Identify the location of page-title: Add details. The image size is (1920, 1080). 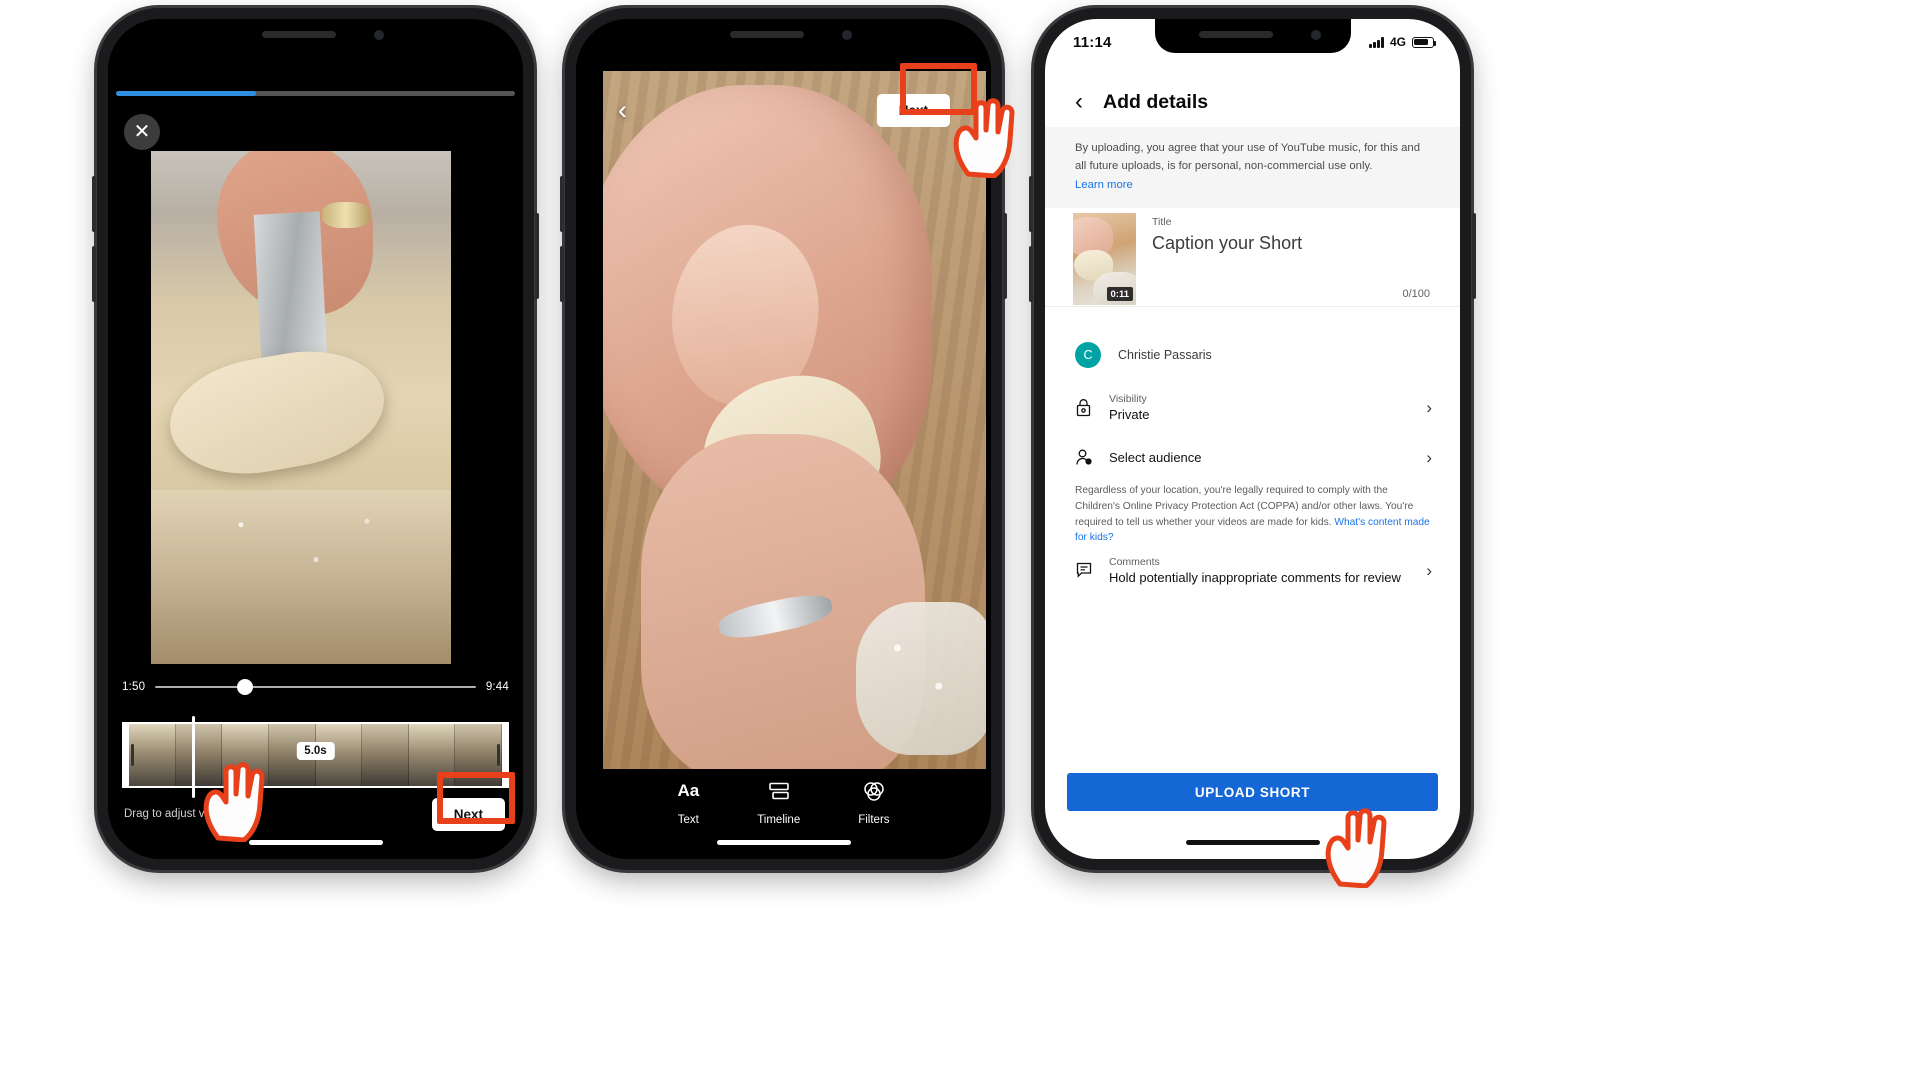
(1156, 101).